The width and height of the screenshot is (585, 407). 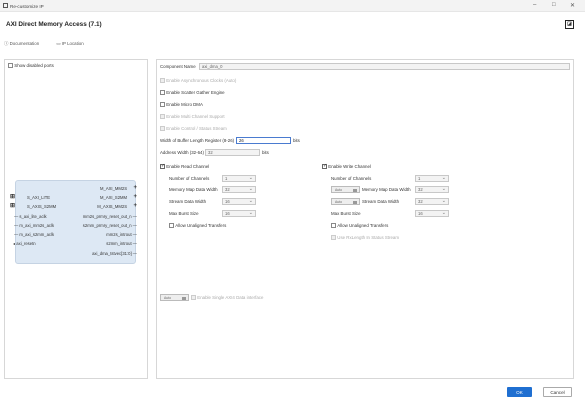 What do you see at coordinates (26, 243) in the screenshot?
I see `port-label: axi_resetn` at bounding box center [26, 243].